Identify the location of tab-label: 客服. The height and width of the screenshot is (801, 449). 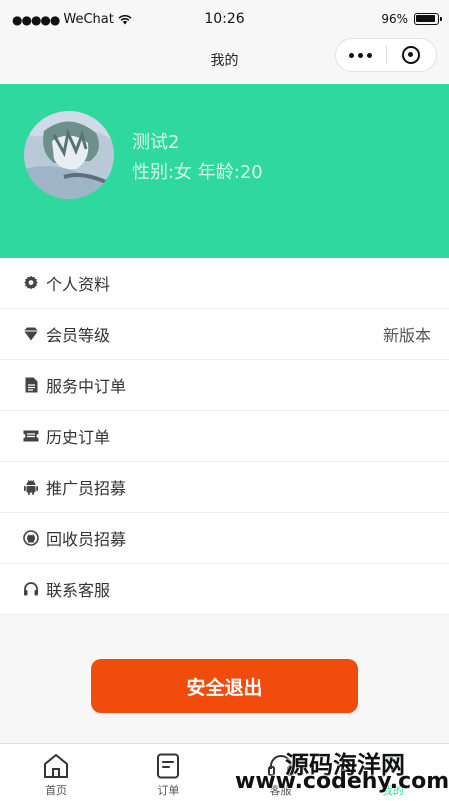
(280, 790).